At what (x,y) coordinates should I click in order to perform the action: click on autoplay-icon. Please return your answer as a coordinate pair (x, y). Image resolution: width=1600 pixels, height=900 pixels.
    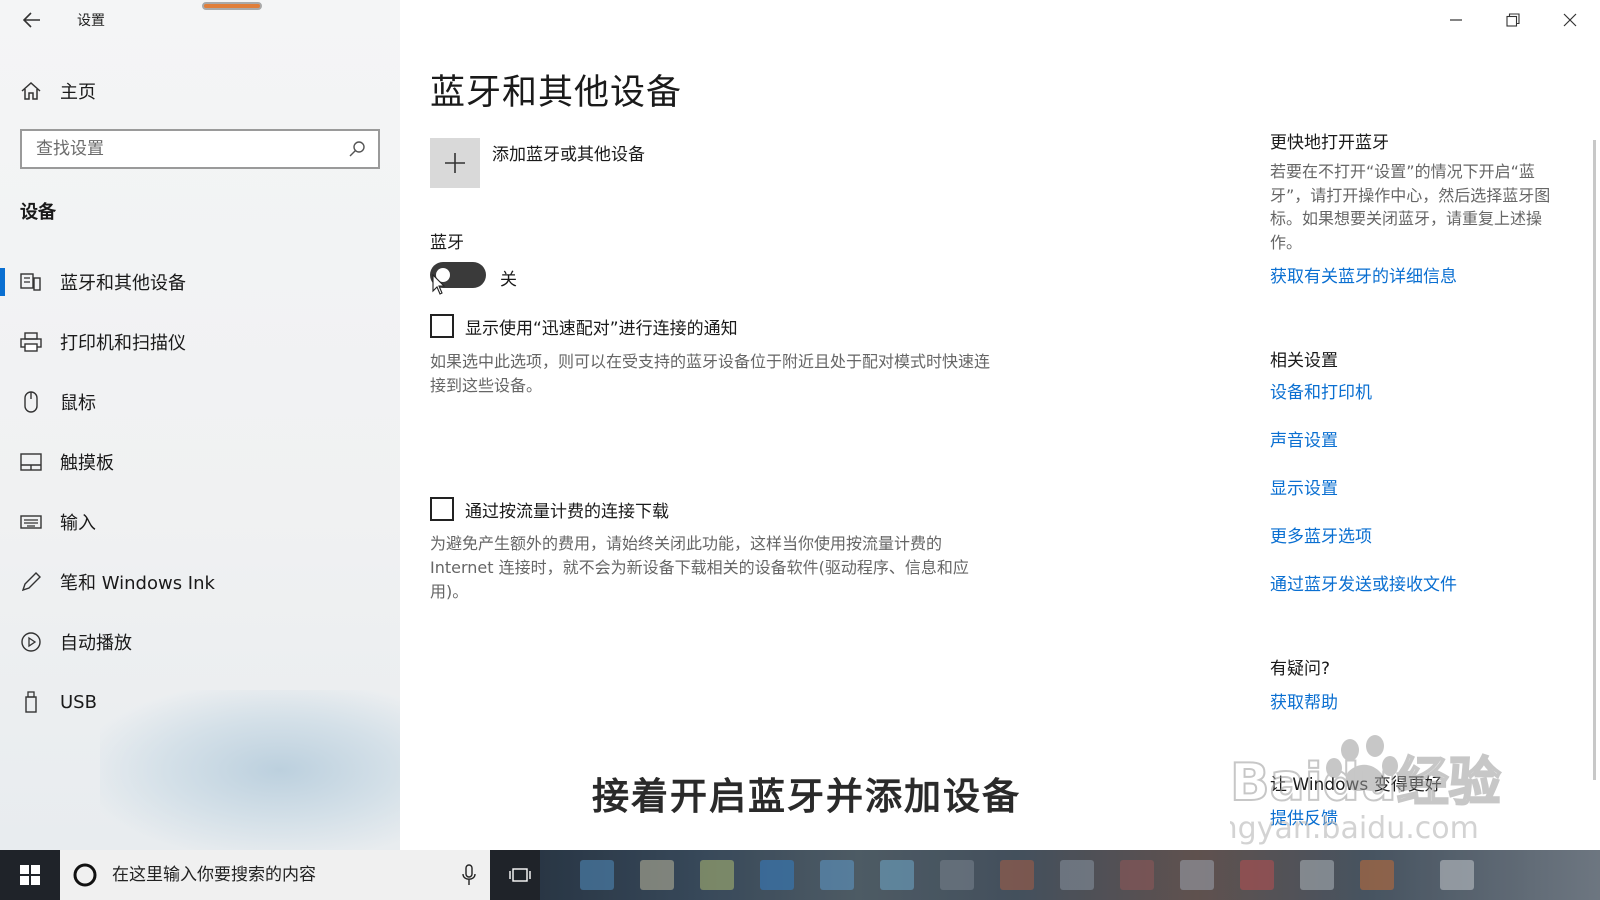
    Looking at the image, I should click on (31, 642).